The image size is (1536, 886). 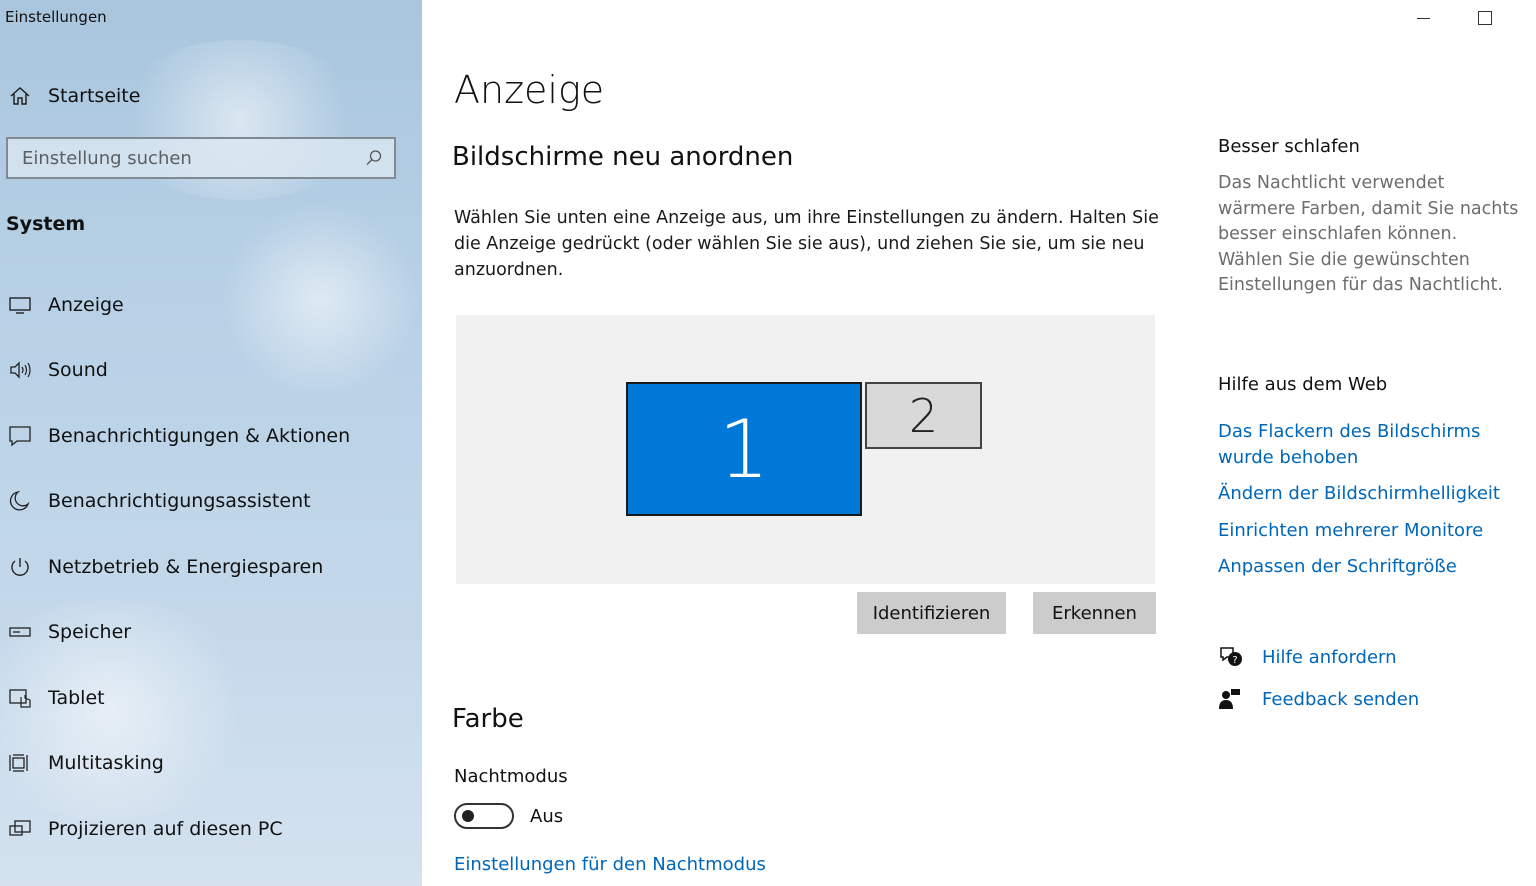 I want to click on monitor-2: 2, so click(x=923, y=415).